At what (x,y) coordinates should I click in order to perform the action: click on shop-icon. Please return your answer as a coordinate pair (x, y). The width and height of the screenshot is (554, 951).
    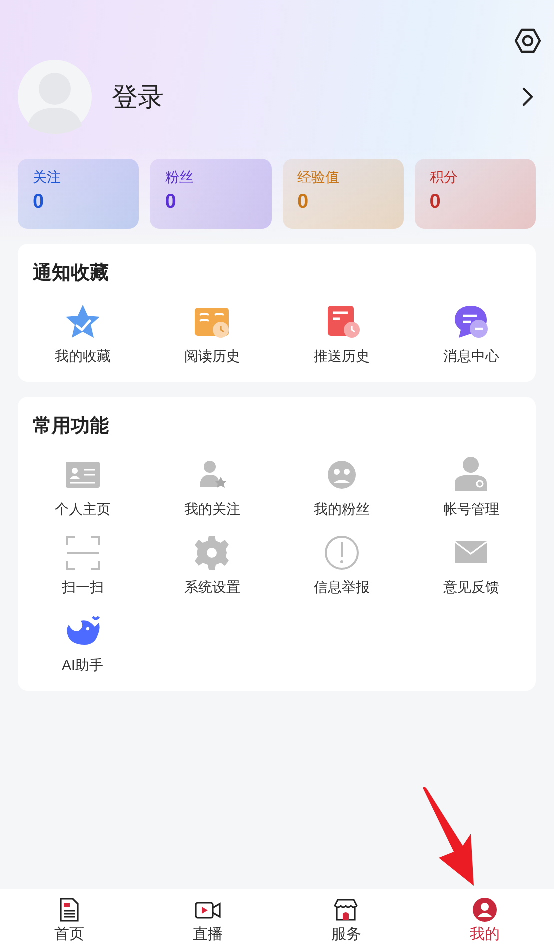
    Looking at the image, I should click on (346, 909).